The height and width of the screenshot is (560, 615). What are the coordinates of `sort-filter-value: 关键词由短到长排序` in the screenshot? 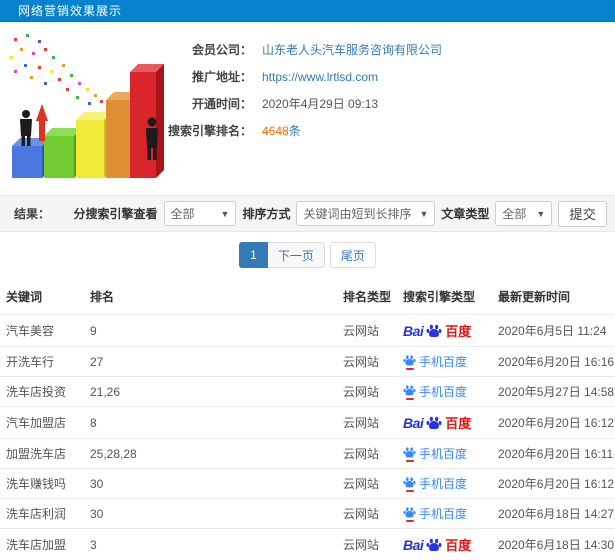 It's located at (357, 213).